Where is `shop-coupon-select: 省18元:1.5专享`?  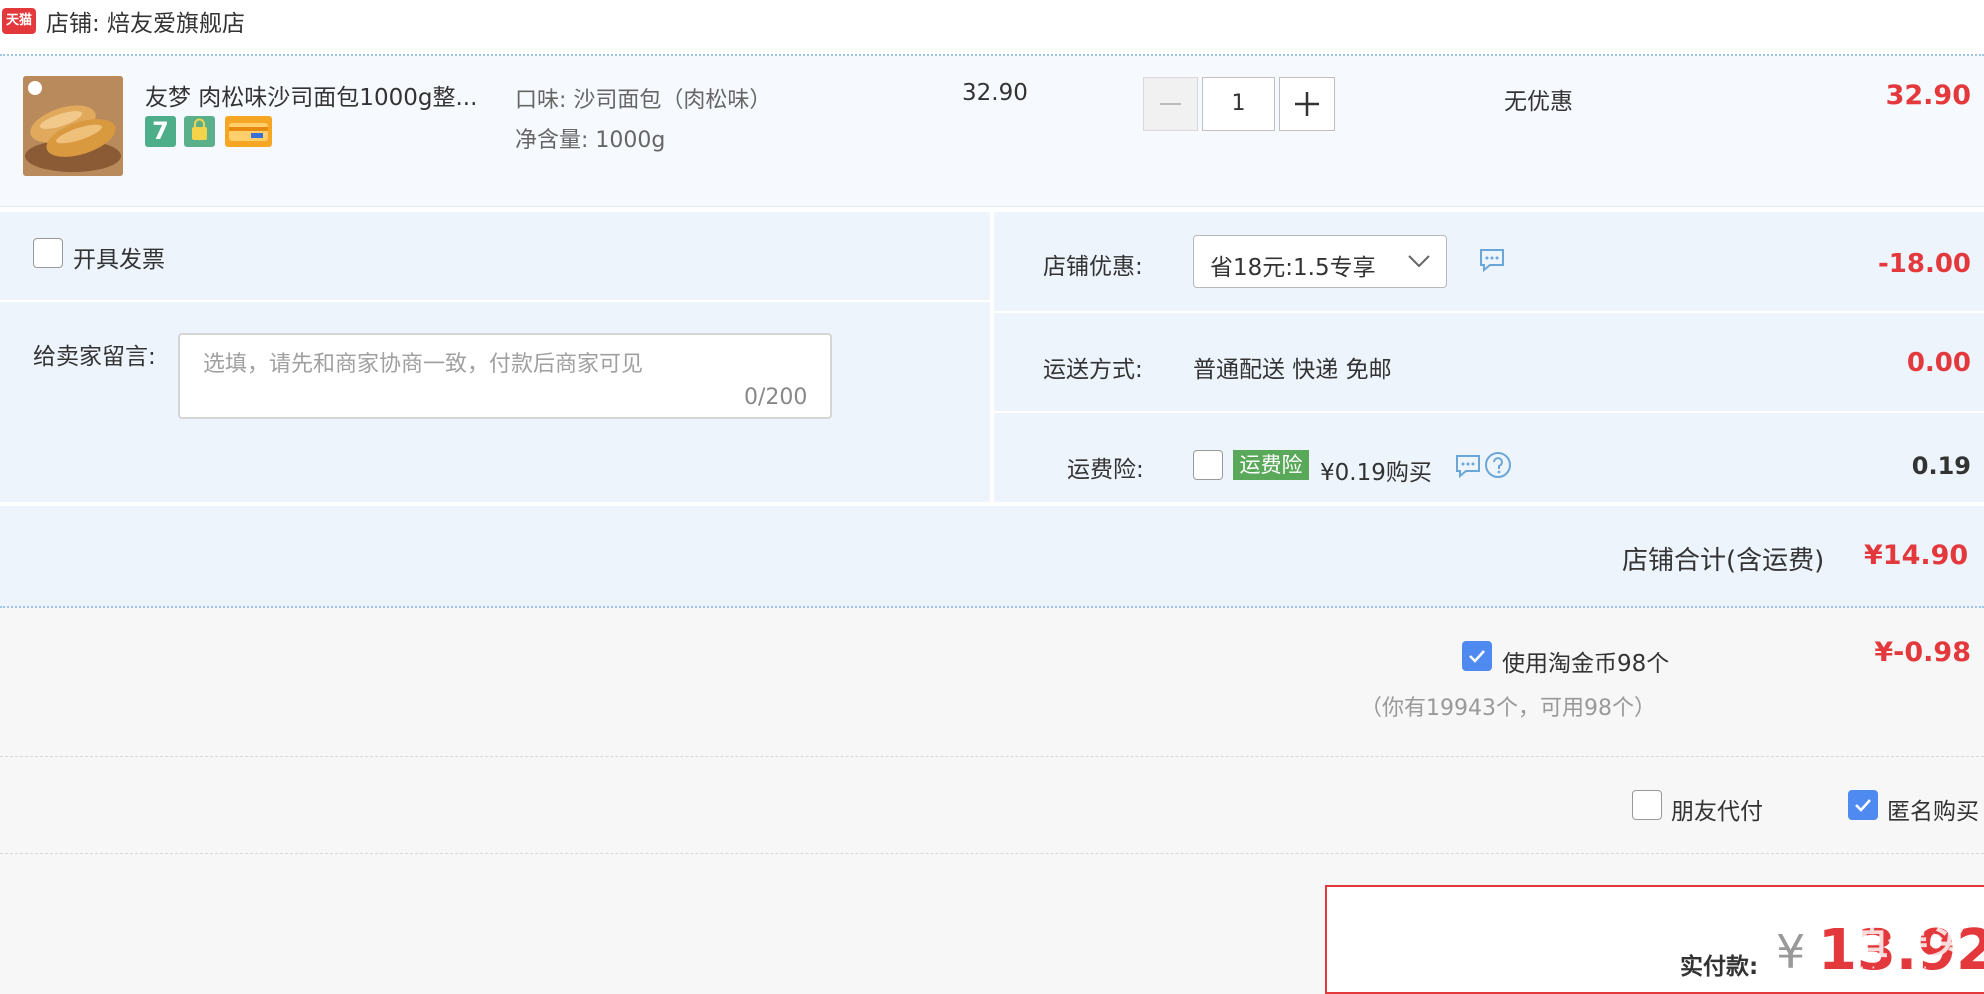 shop-coupon-select: 省18元:1.5专享 is located at coordinates (1320, 261).